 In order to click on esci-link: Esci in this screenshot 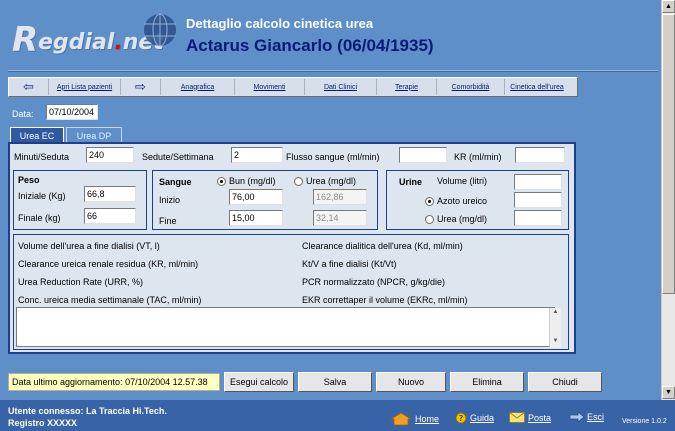, I will do `click(587, 417)`.